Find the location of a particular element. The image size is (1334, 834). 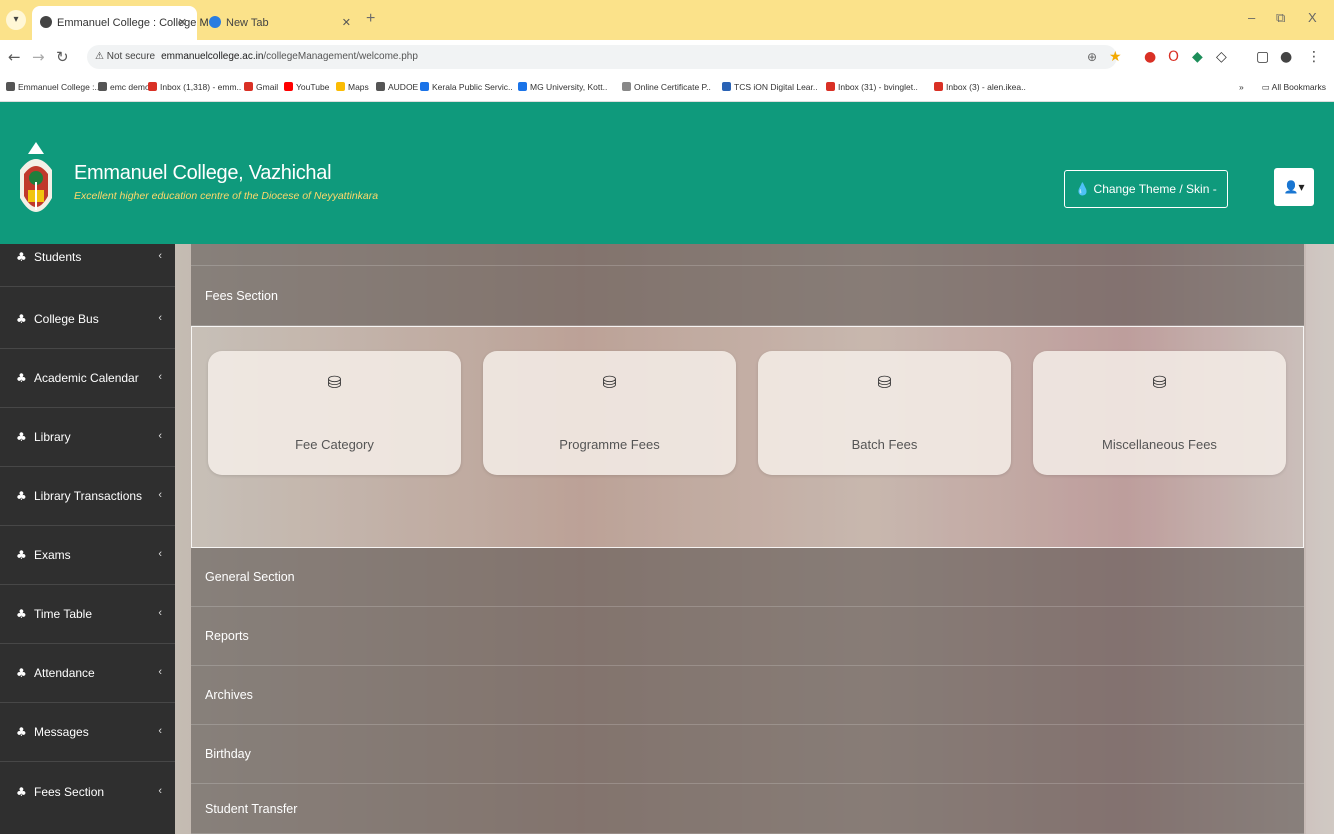

bookmark-item: Gmail is located at coordinates (261, 87).